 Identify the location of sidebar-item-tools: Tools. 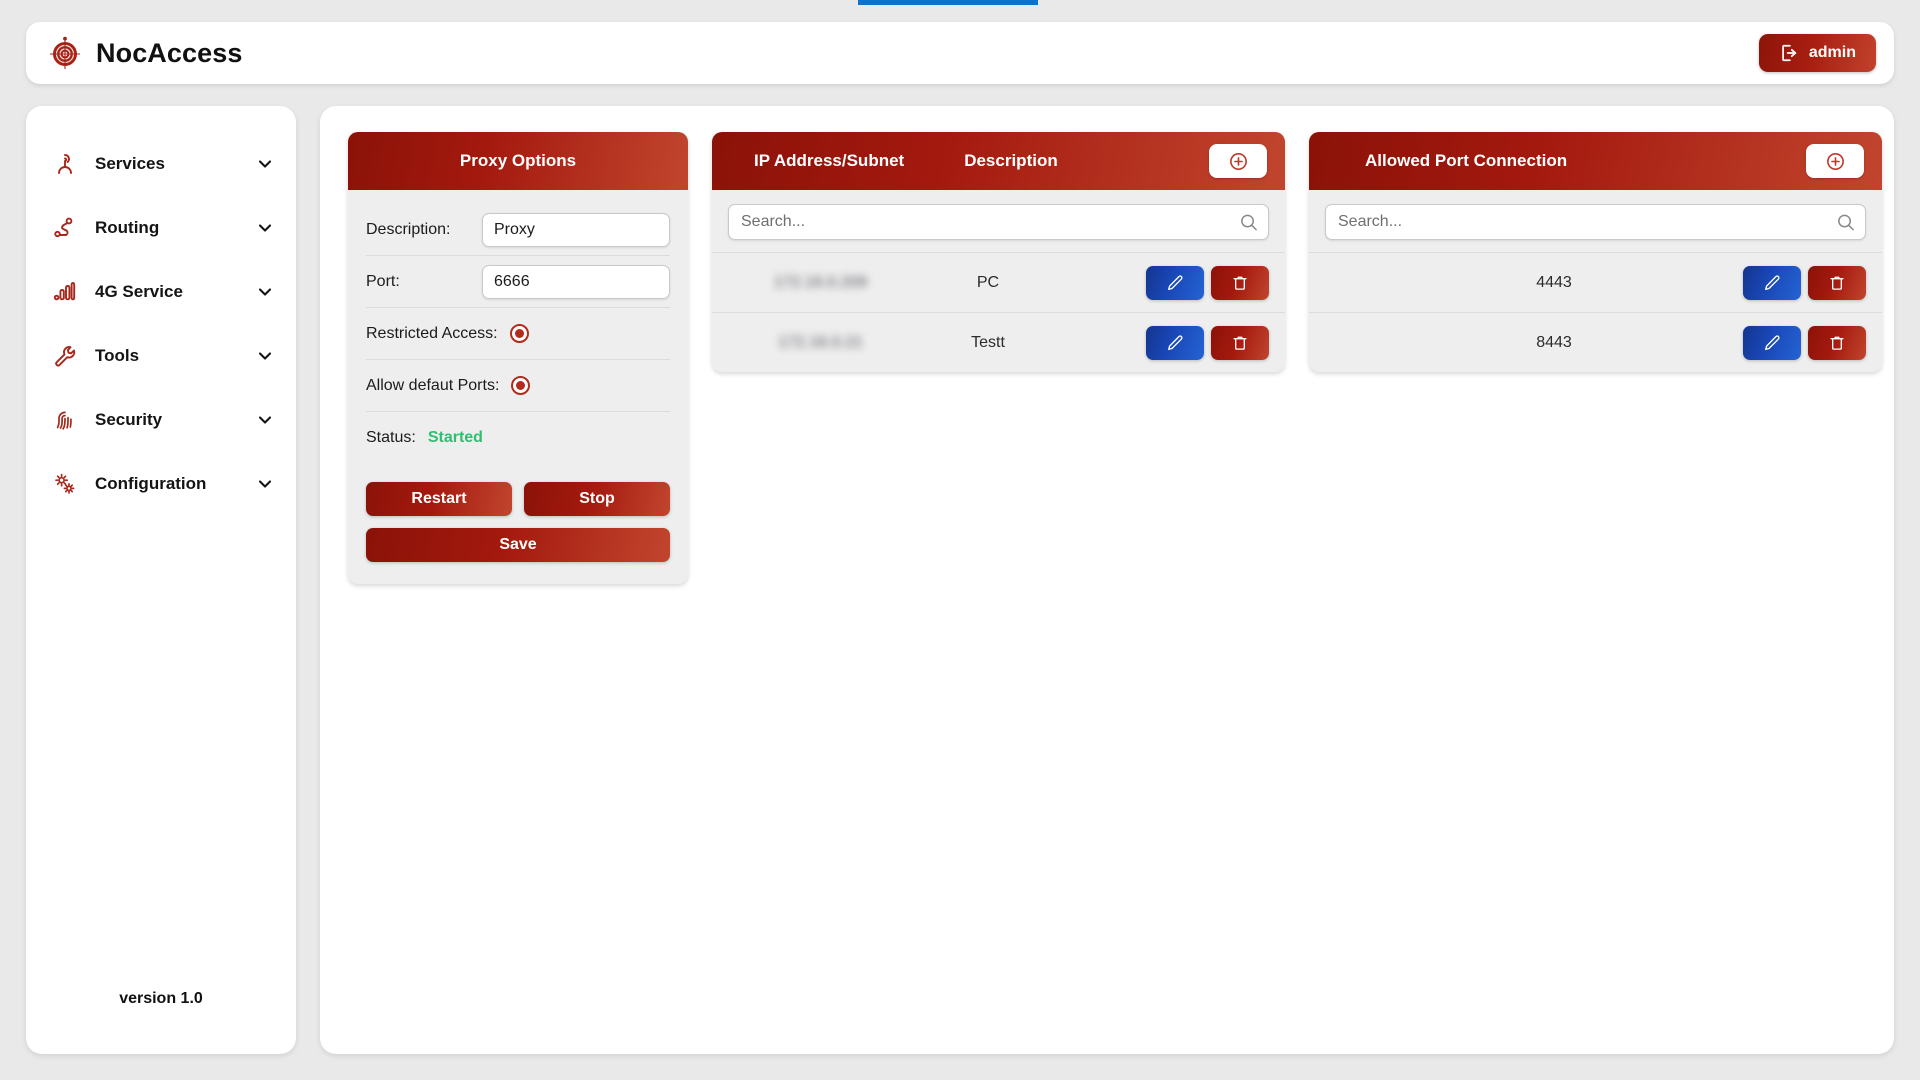
(161, 356).